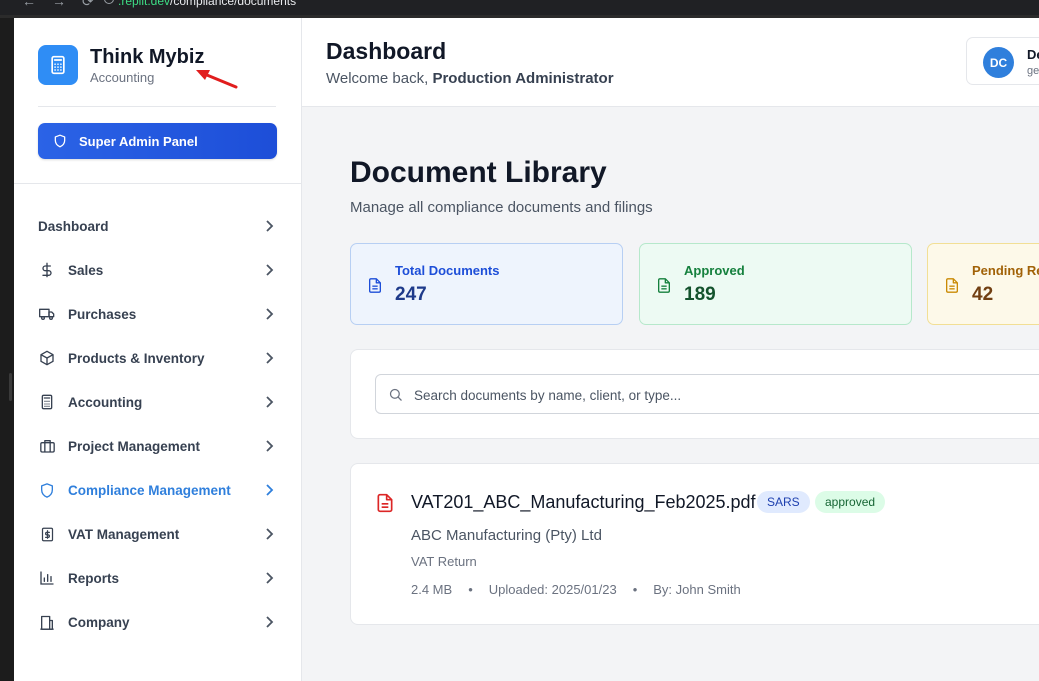 This screenshot has width=1039, height=681. Describe the element at coordinates (1033, 54) in the screenshot. I see `user-name: De` at that location.